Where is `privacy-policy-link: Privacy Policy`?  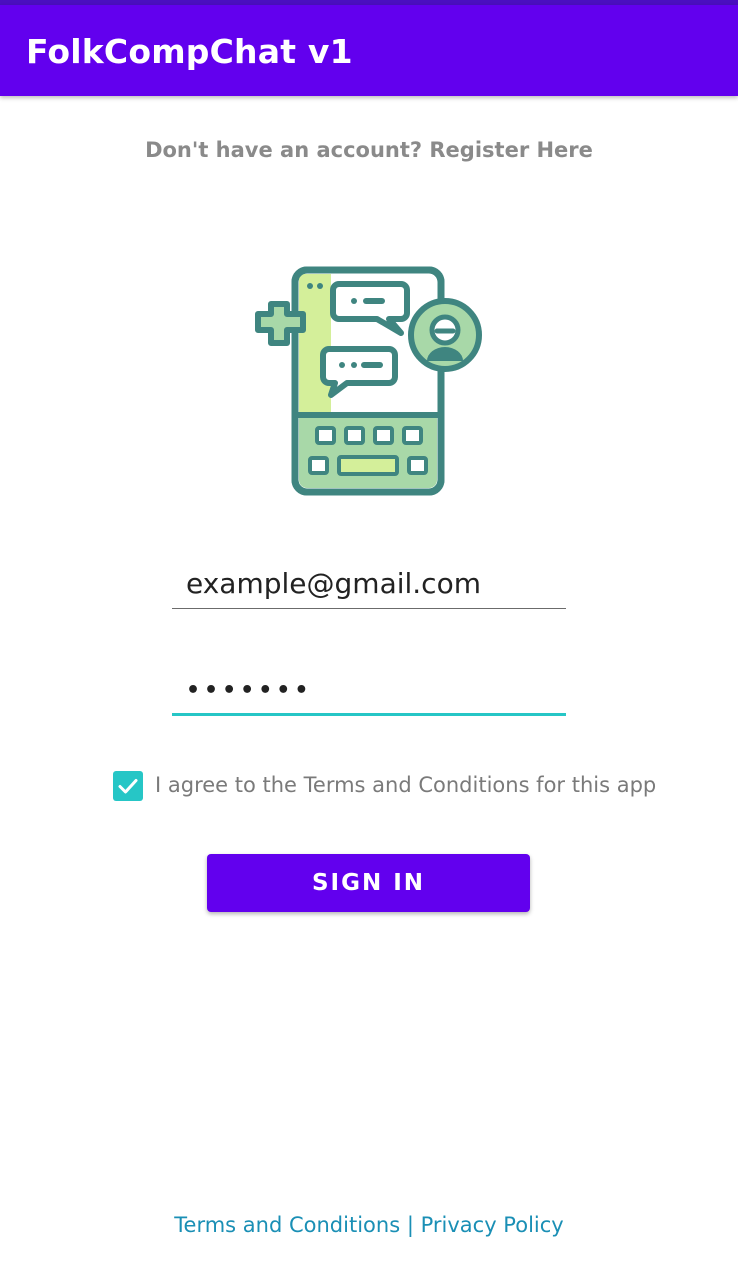
privacy-policy-link: Privacy Policy is located at coordinates (492, 1225).